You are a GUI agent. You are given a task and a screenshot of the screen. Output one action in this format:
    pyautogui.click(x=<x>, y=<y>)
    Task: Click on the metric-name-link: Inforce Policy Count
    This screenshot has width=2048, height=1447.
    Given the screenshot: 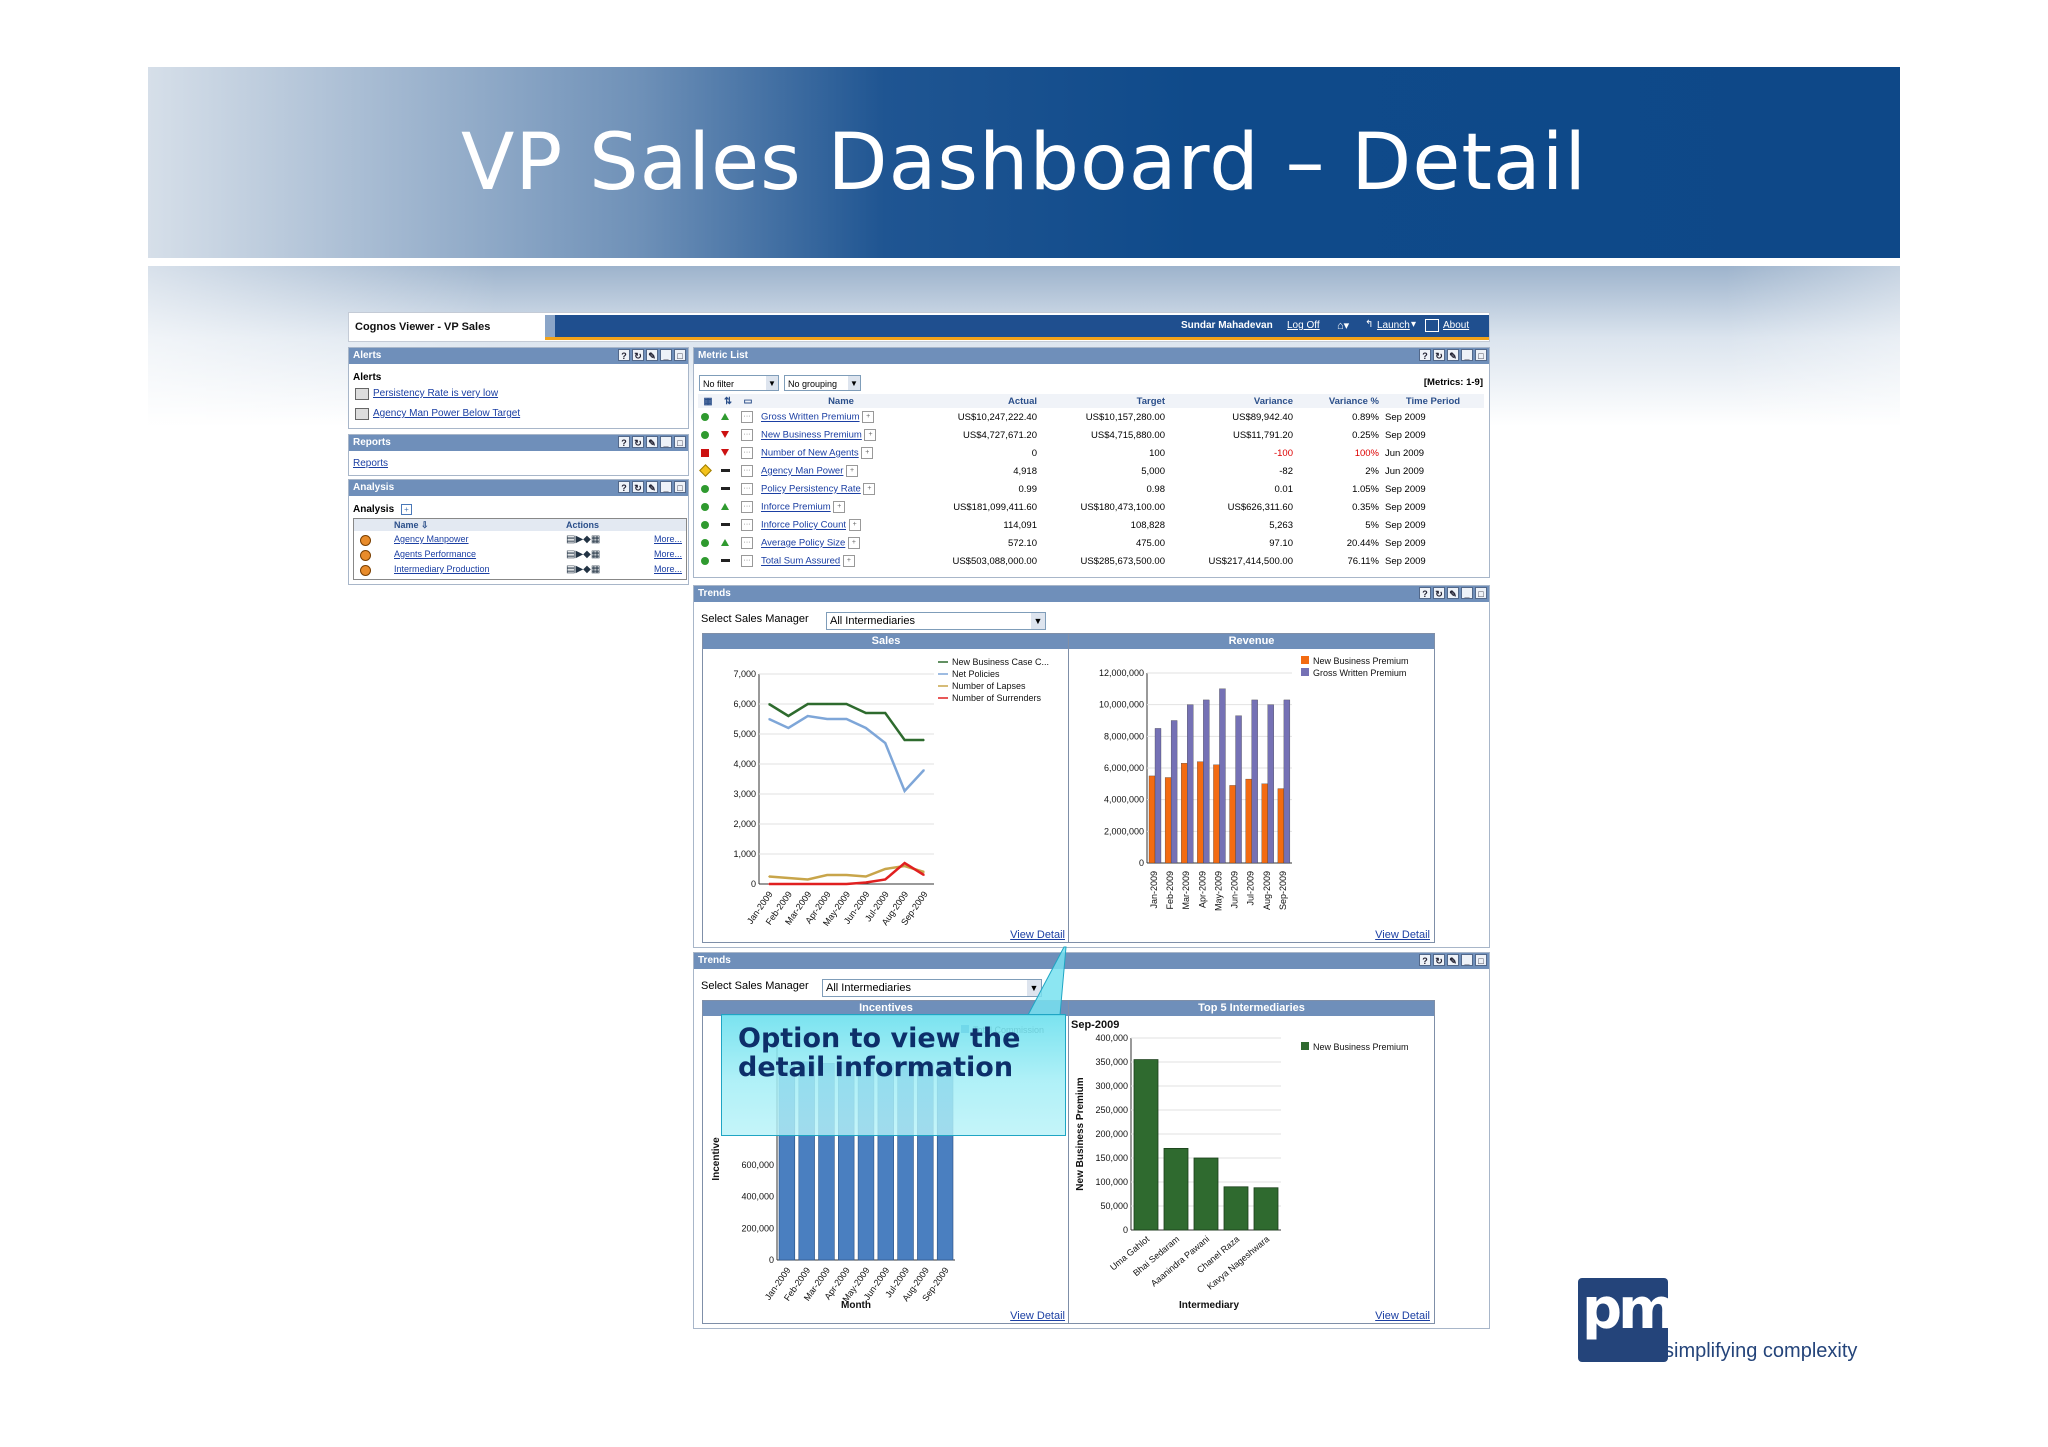 What is the action you would take?
    pyautogui.click(x=803, y=525)
    